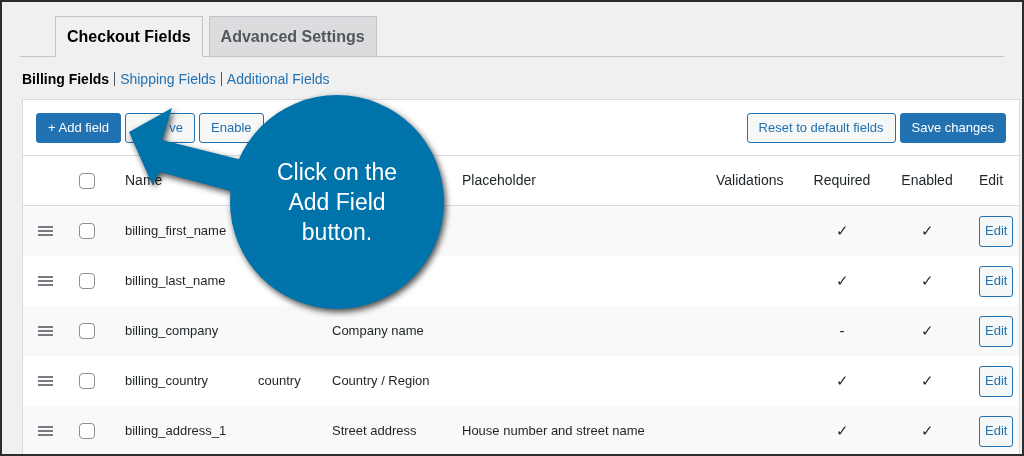 The image size is (1024, 456). I want to click on column-header: Placeholder, so click(499, 180).